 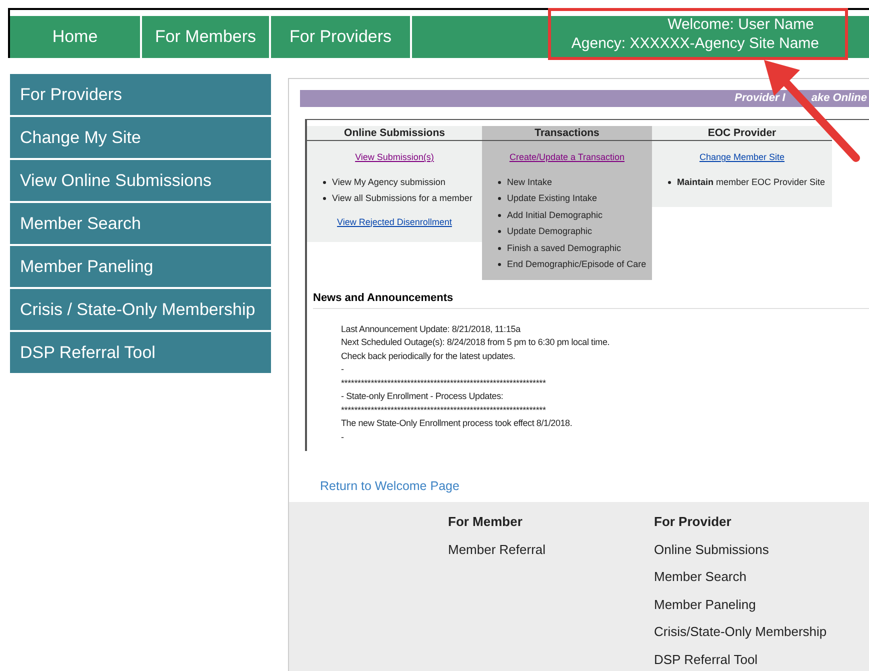 What do you see at coordinates (839, 98) in the screenshot?
I see `banner-title: ake Online` at bounding box center [839, 98].